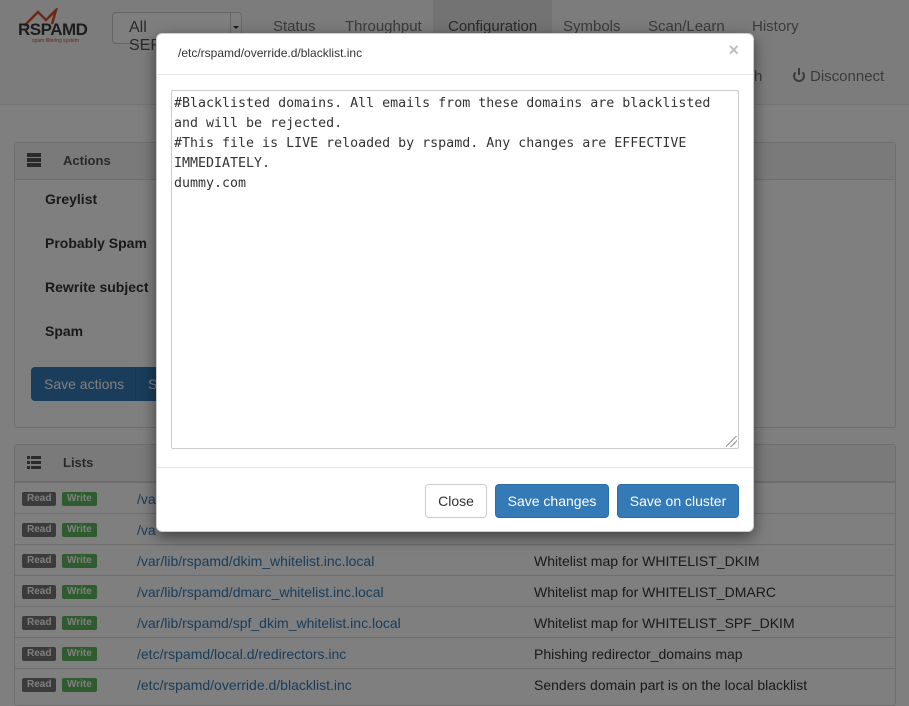 The width and height of the screenshot is (909, 706). Describe the element at coordinates (731, 441) in the screenshot. I see `resize-handle-icon` at that location.